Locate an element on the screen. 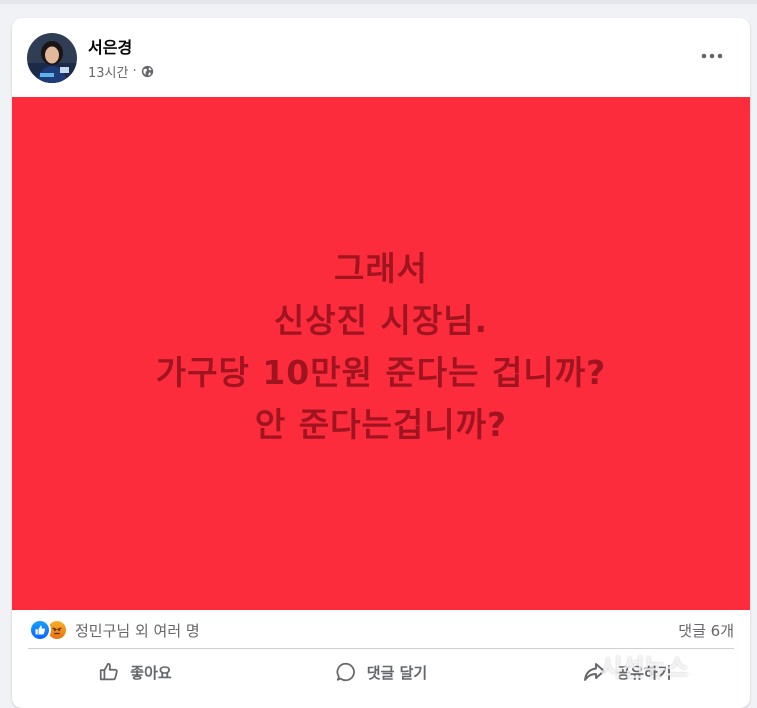  share-label: 공유하기 is located at coordinates (644, 672).